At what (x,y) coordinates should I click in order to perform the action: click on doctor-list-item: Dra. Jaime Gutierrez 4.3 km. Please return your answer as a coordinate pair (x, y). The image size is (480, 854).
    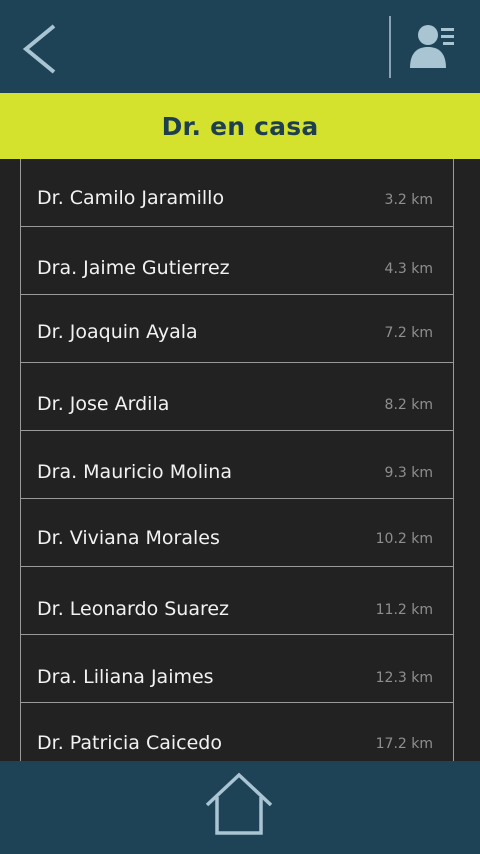
    Looking at the image, I should click on (237, 261).